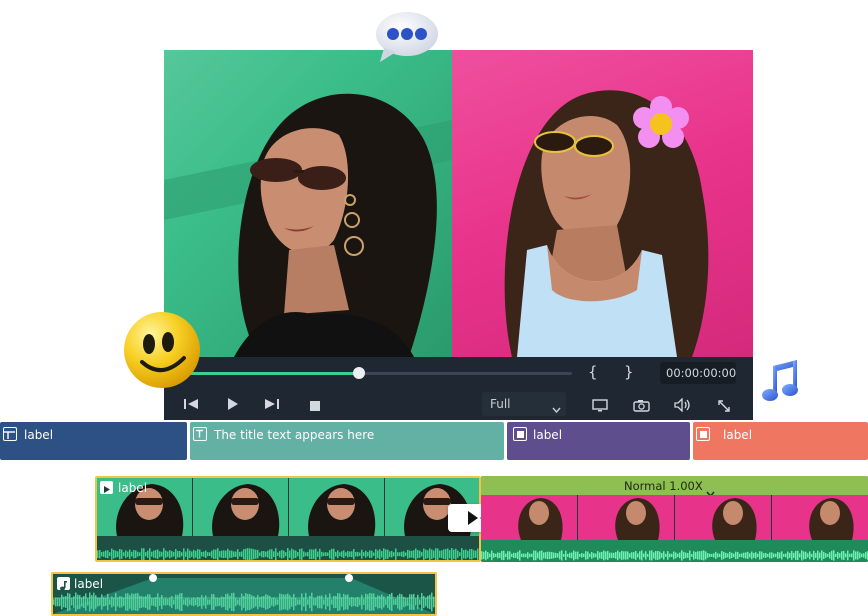  I want to click on player-control-bar: { } 00:00:00:00 Full, so click(458, 388).